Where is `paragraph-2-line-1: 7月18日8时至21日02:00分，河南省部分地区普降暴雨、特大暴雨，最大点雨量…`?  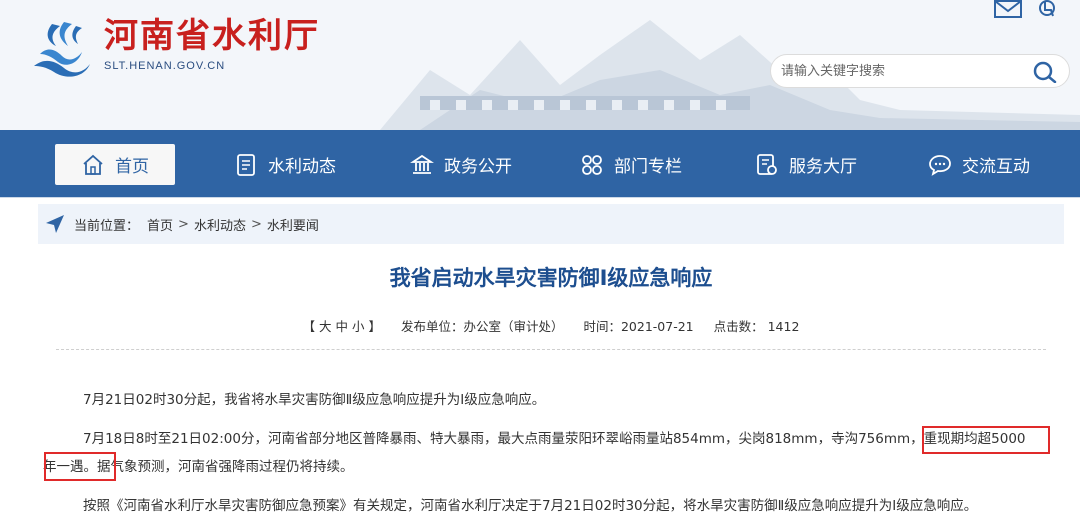 paragraph-2-line-1: 7月18日8时至21日02:00分，河南省部分地区普降暴雨、特大暴雨，最大点雨量… is located at coordinates (554, 439).